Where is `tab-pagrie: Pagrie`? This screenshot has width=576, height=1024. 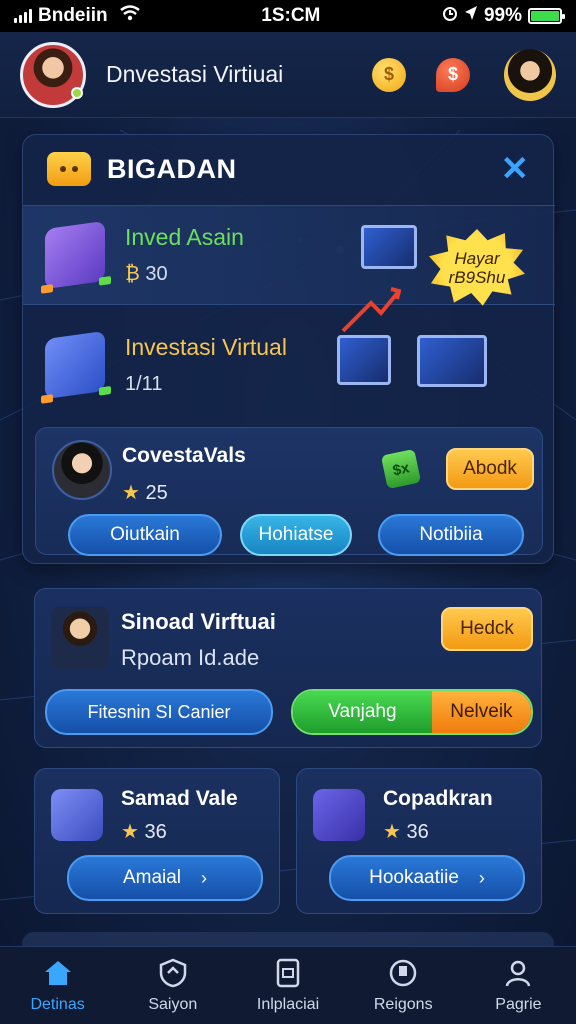 tab-pagrie: Pagrie is located at coordinates (518, 985).